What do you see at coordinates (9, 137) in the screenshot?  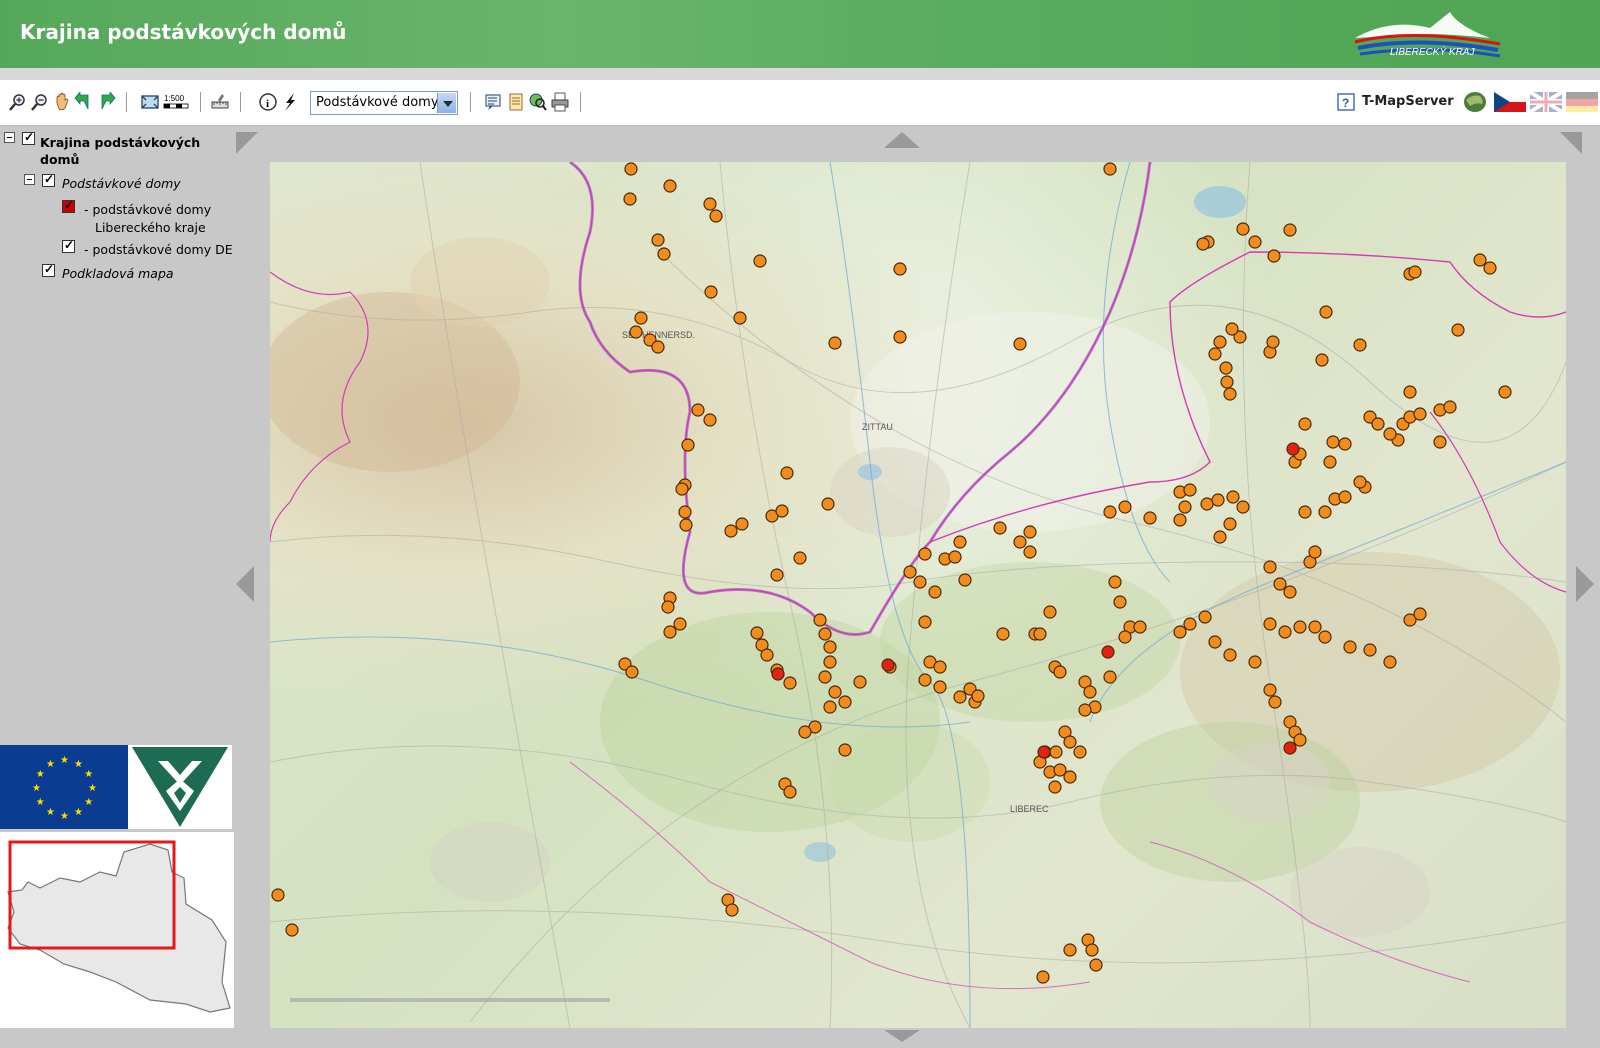 I see `collapse-icon` at bounding box center [9, 137].